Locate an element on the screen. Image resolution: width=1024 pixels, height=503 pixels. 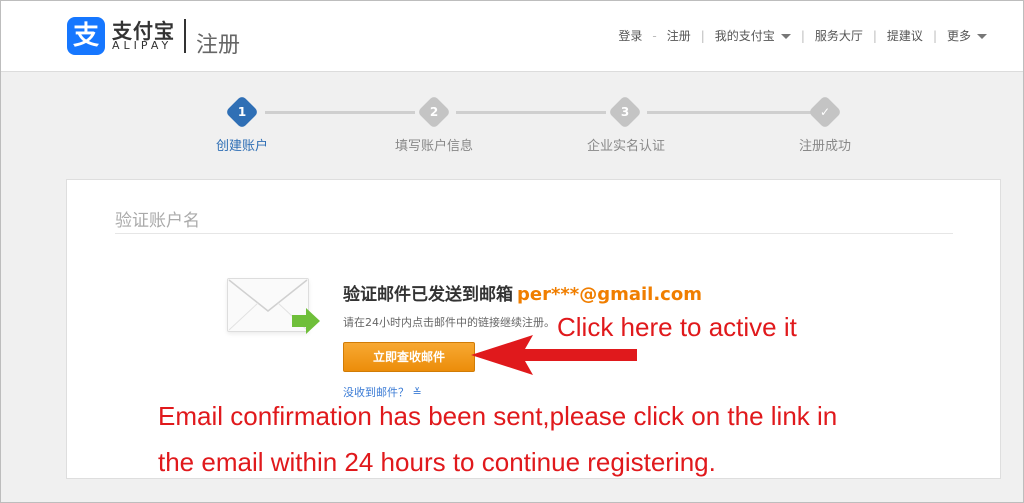
envelope-icon is located at coordinates (273, 306).